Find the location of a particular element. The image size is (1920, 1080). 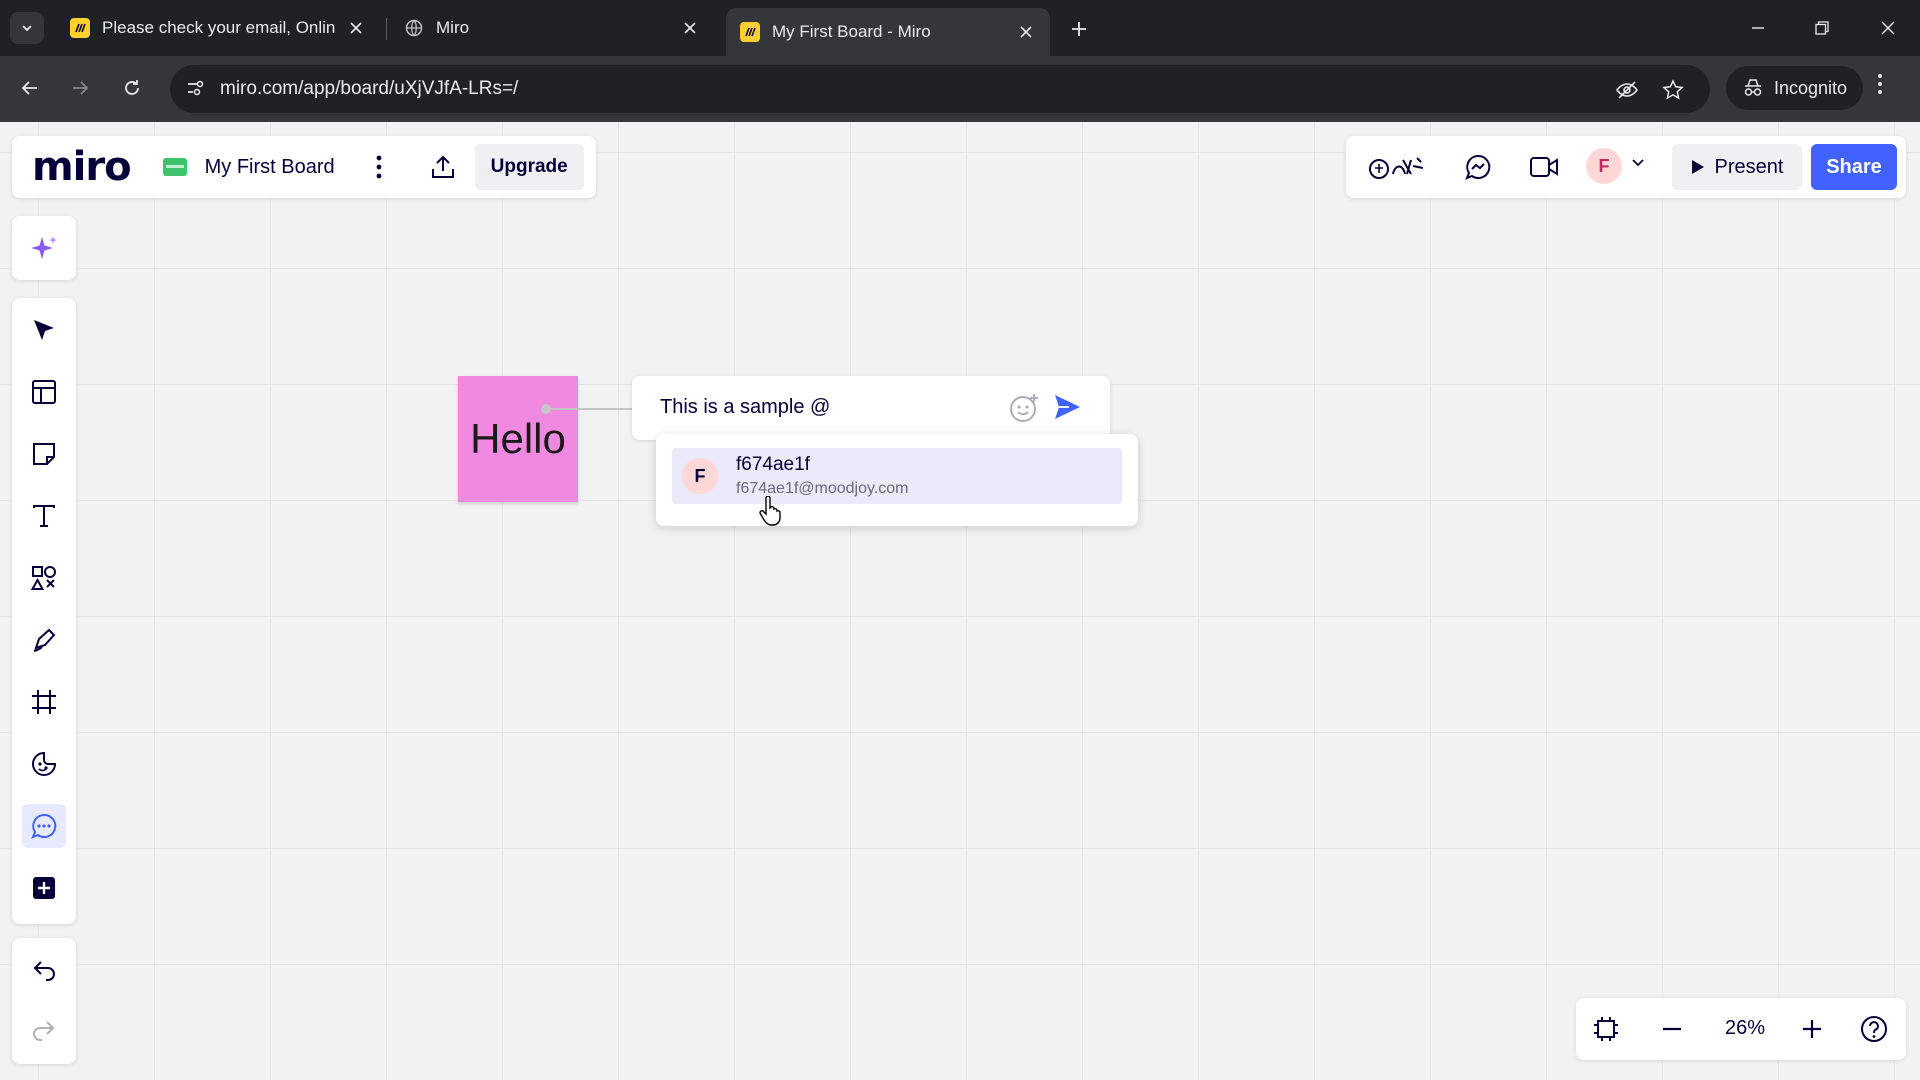

share-button: Share is located at coordinates (1854, 167).